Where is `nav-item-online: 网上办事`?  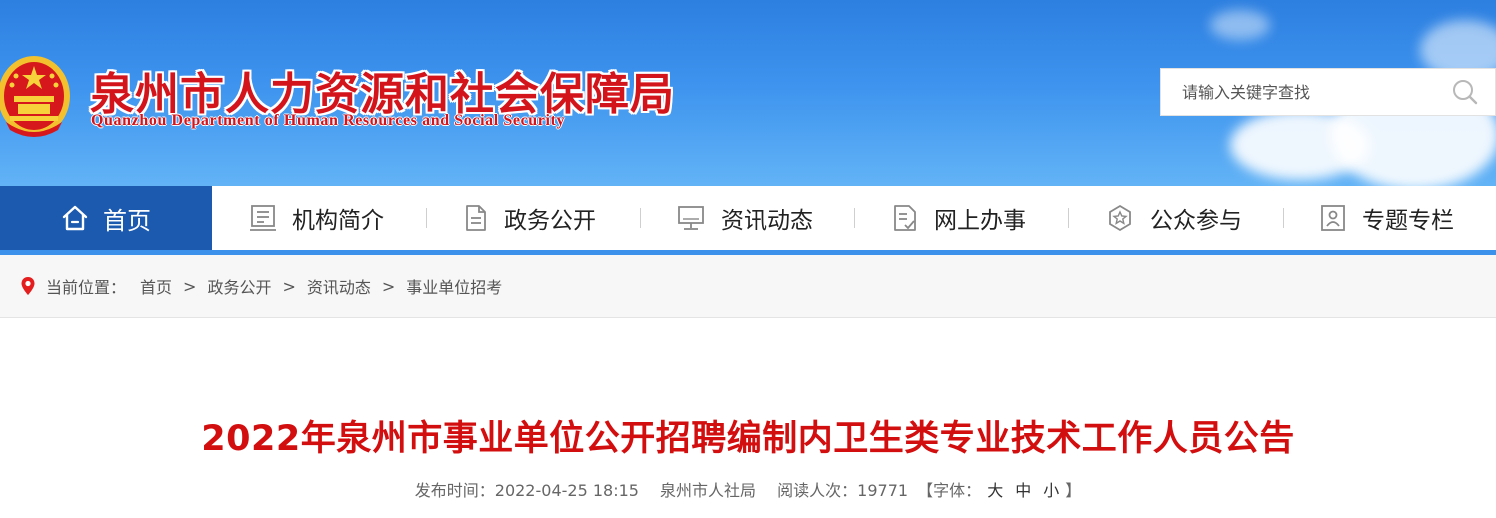 nav-item-online: 网上办事 is located at coordinates (959, 218).